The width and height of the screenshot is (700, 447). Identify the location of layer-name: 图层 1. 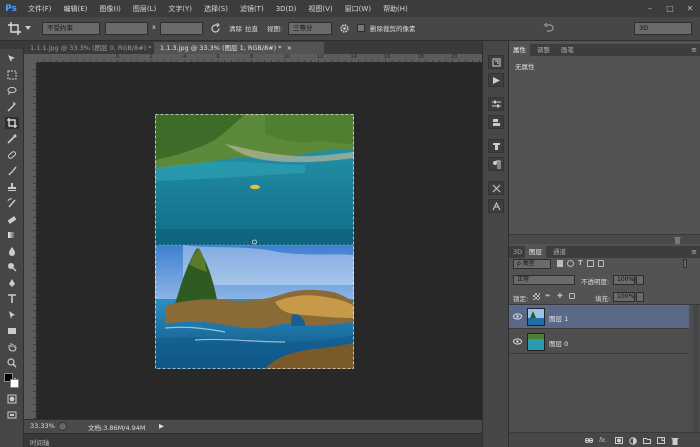
(558, 318).